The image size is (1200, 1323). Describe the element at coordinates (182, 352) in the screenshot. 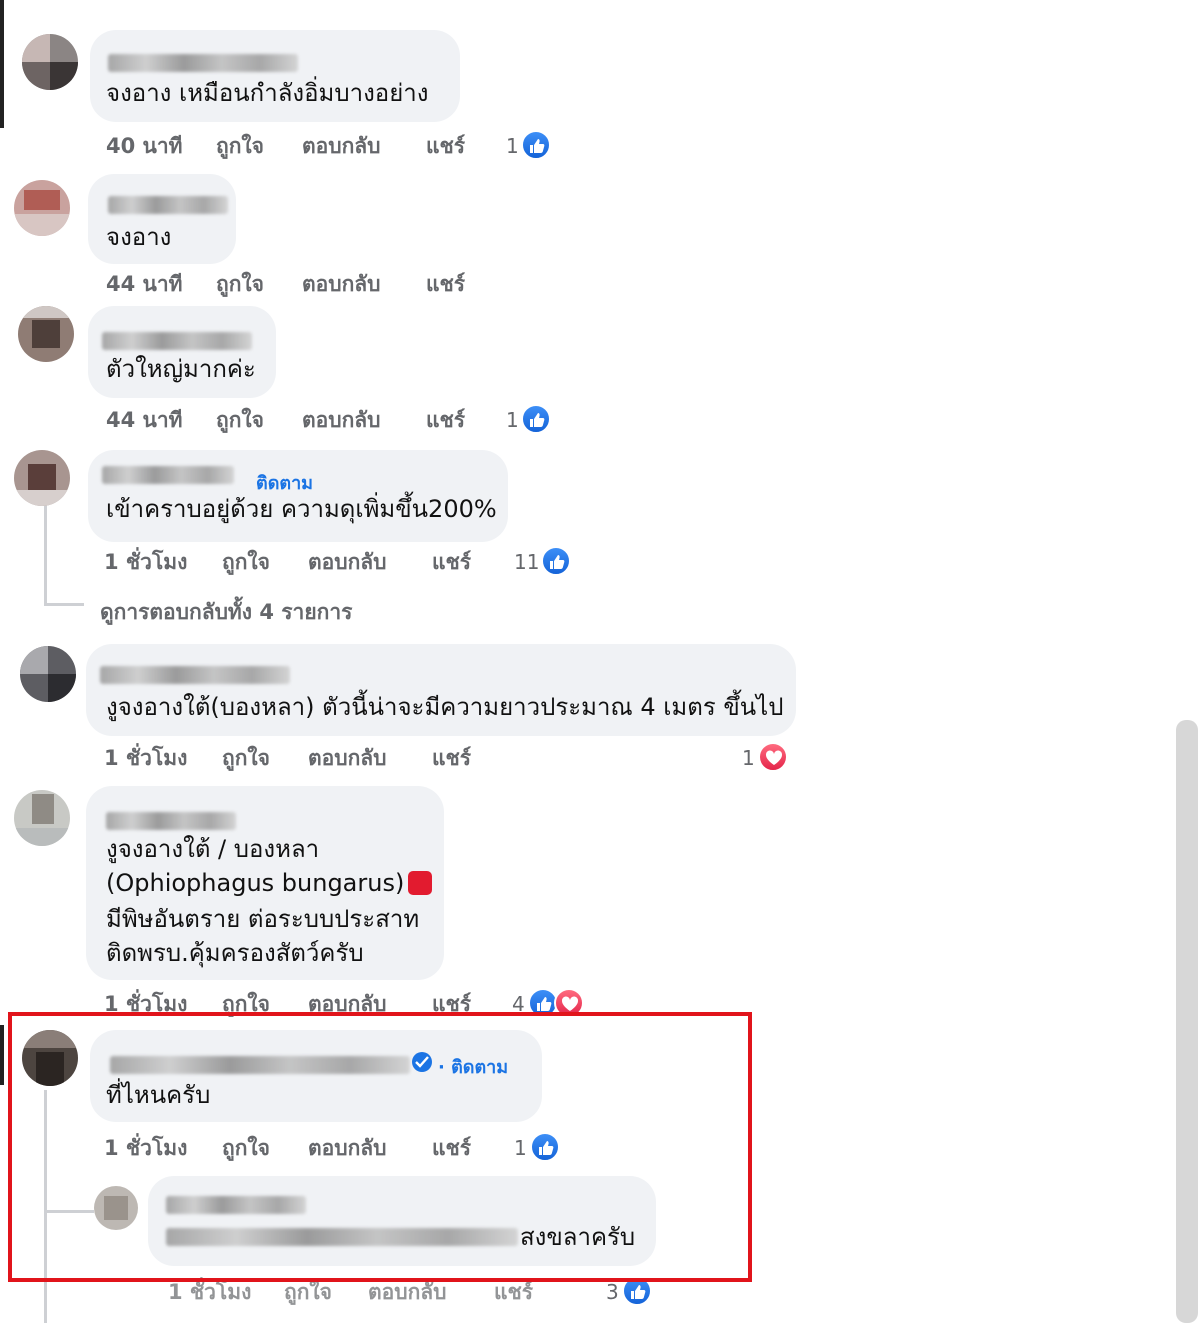

I see `comment-bubble: ตัวใหญ่มากค่ะ` at that location.